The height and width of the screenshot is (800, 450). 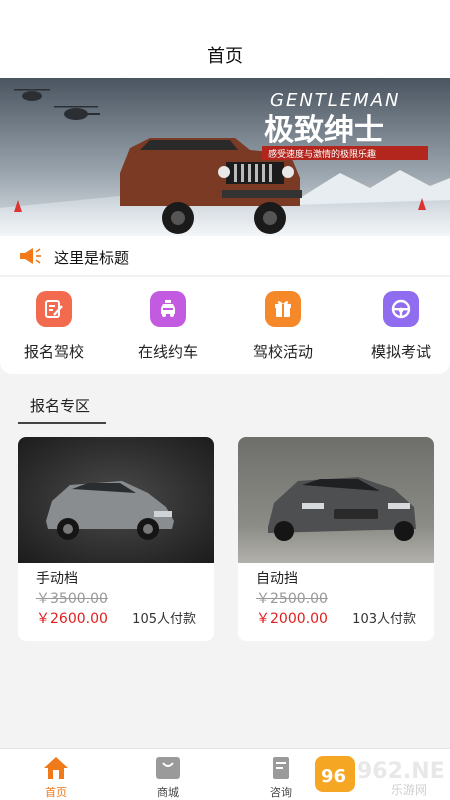 What do you see at coordinates (225, 256) in the screenshot?
I see `notice-bar: 这里是标题` at bounding box center [225, 256].